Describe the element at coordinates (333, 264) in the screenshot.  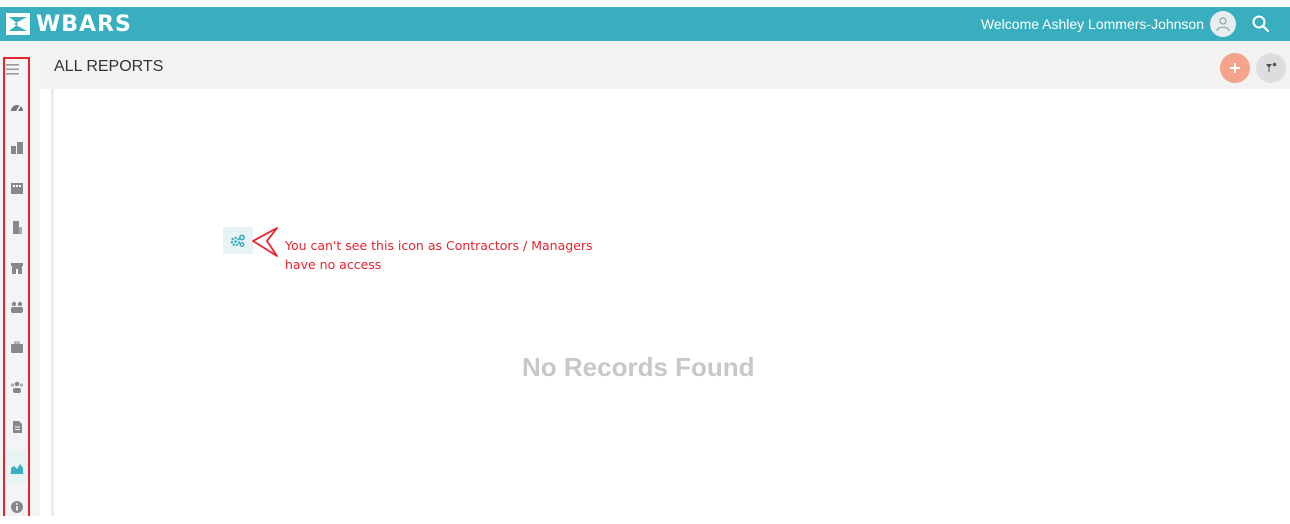
I see `annotation-line-2: have no access` at that location.